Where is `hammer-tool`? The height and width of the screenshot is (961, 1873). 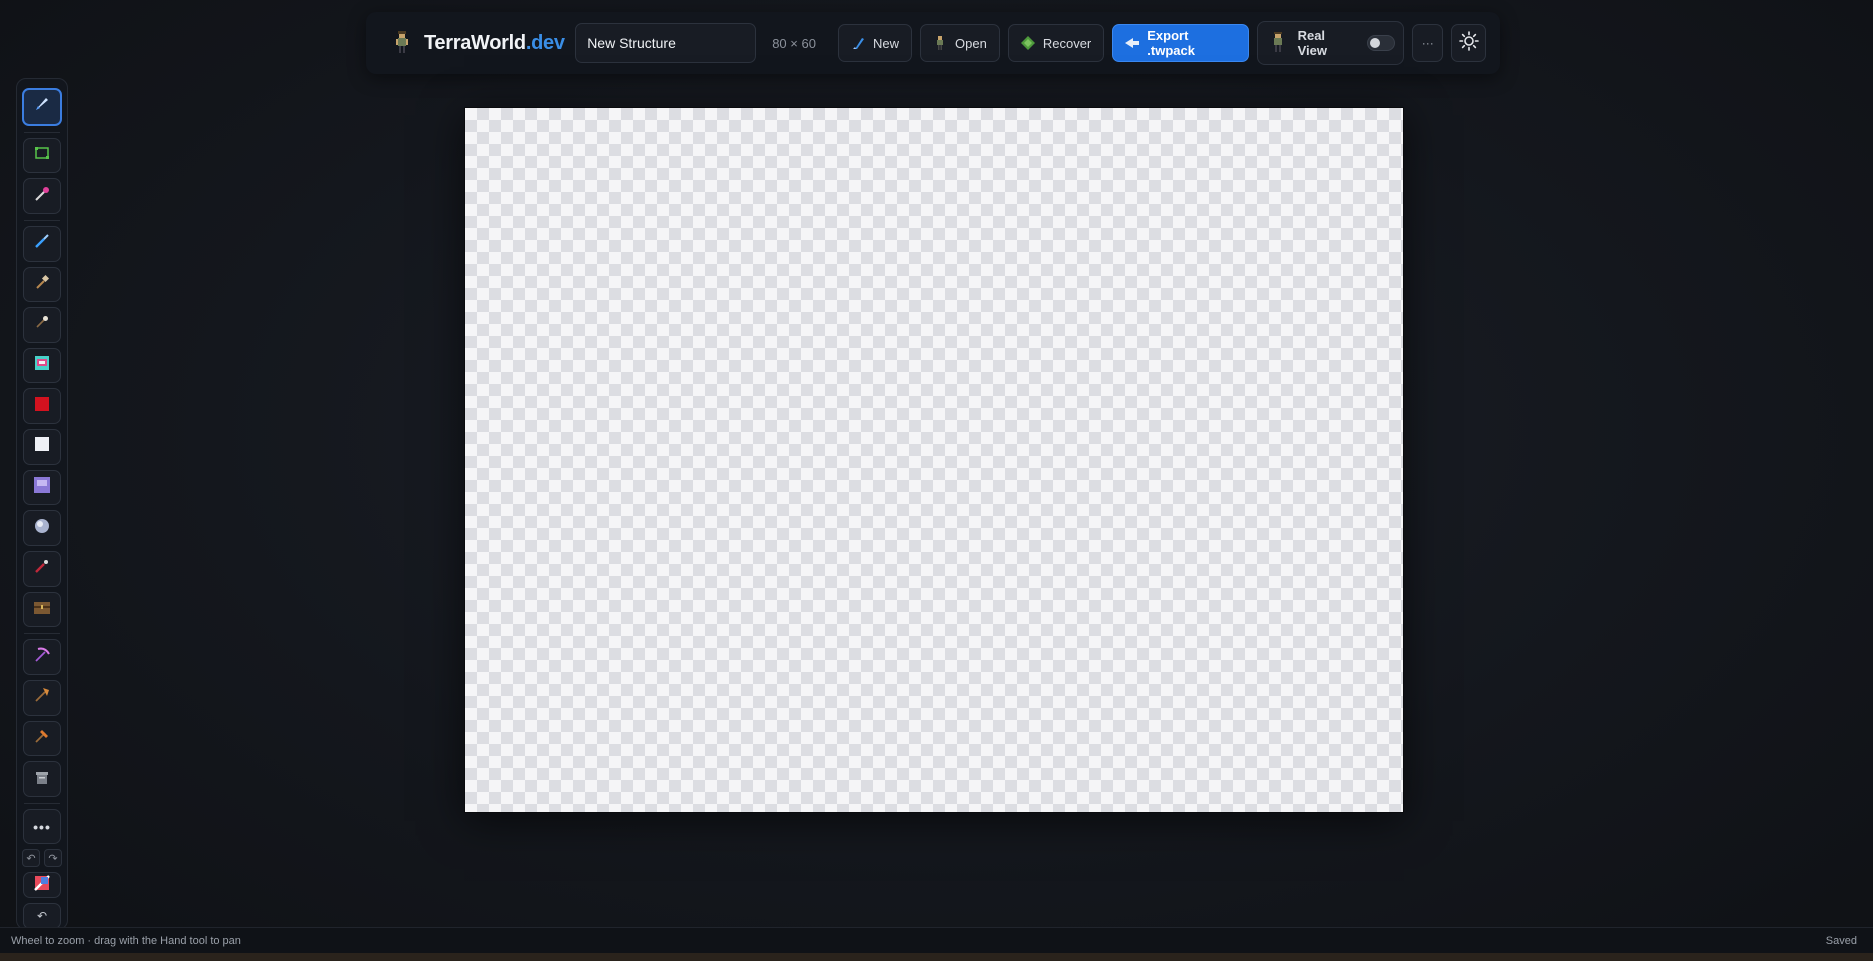 hammer-tool is located at coordinates (42, 284).